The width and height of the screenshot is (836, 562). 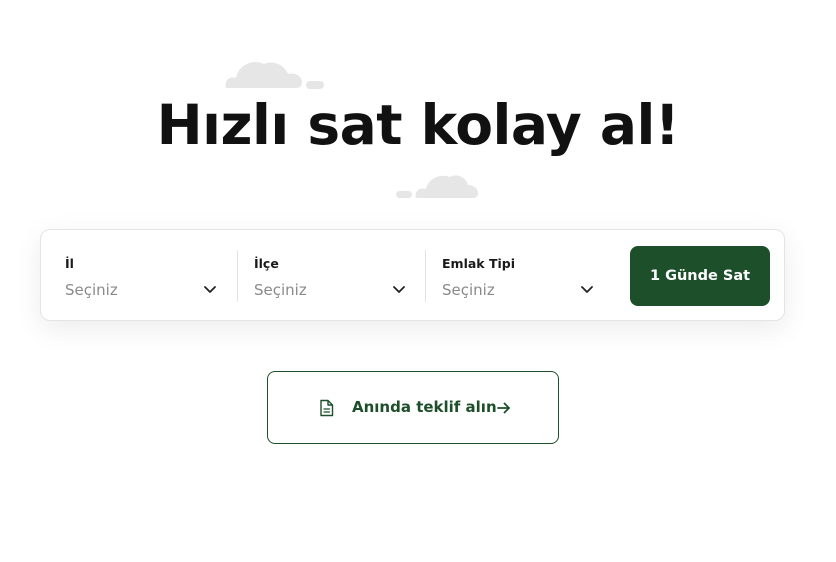 I want to click on page-title: Hızlı sat kolay al!, so click(x=418, y=125).